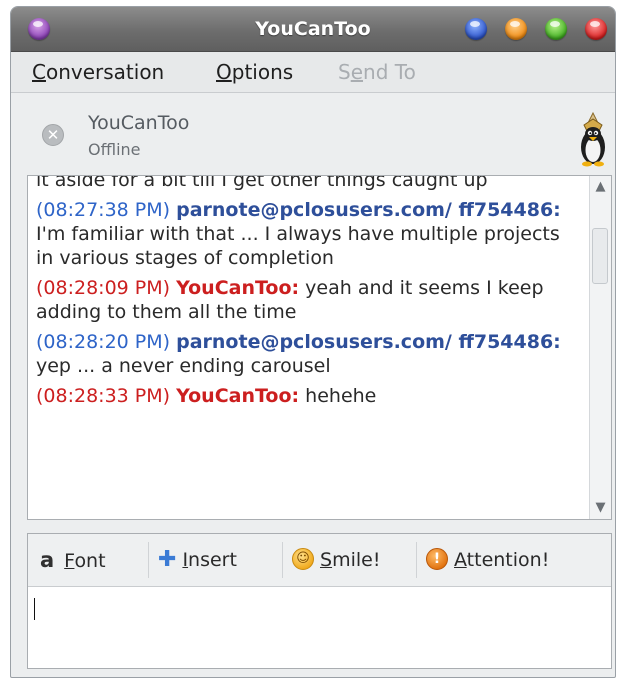 The width and height of the screenshot is (622, 681). What do you see at coordinates (389, 72) in the screenshot?
I see `menu-send-to-label: nd To` at bounding box center [389, 72].